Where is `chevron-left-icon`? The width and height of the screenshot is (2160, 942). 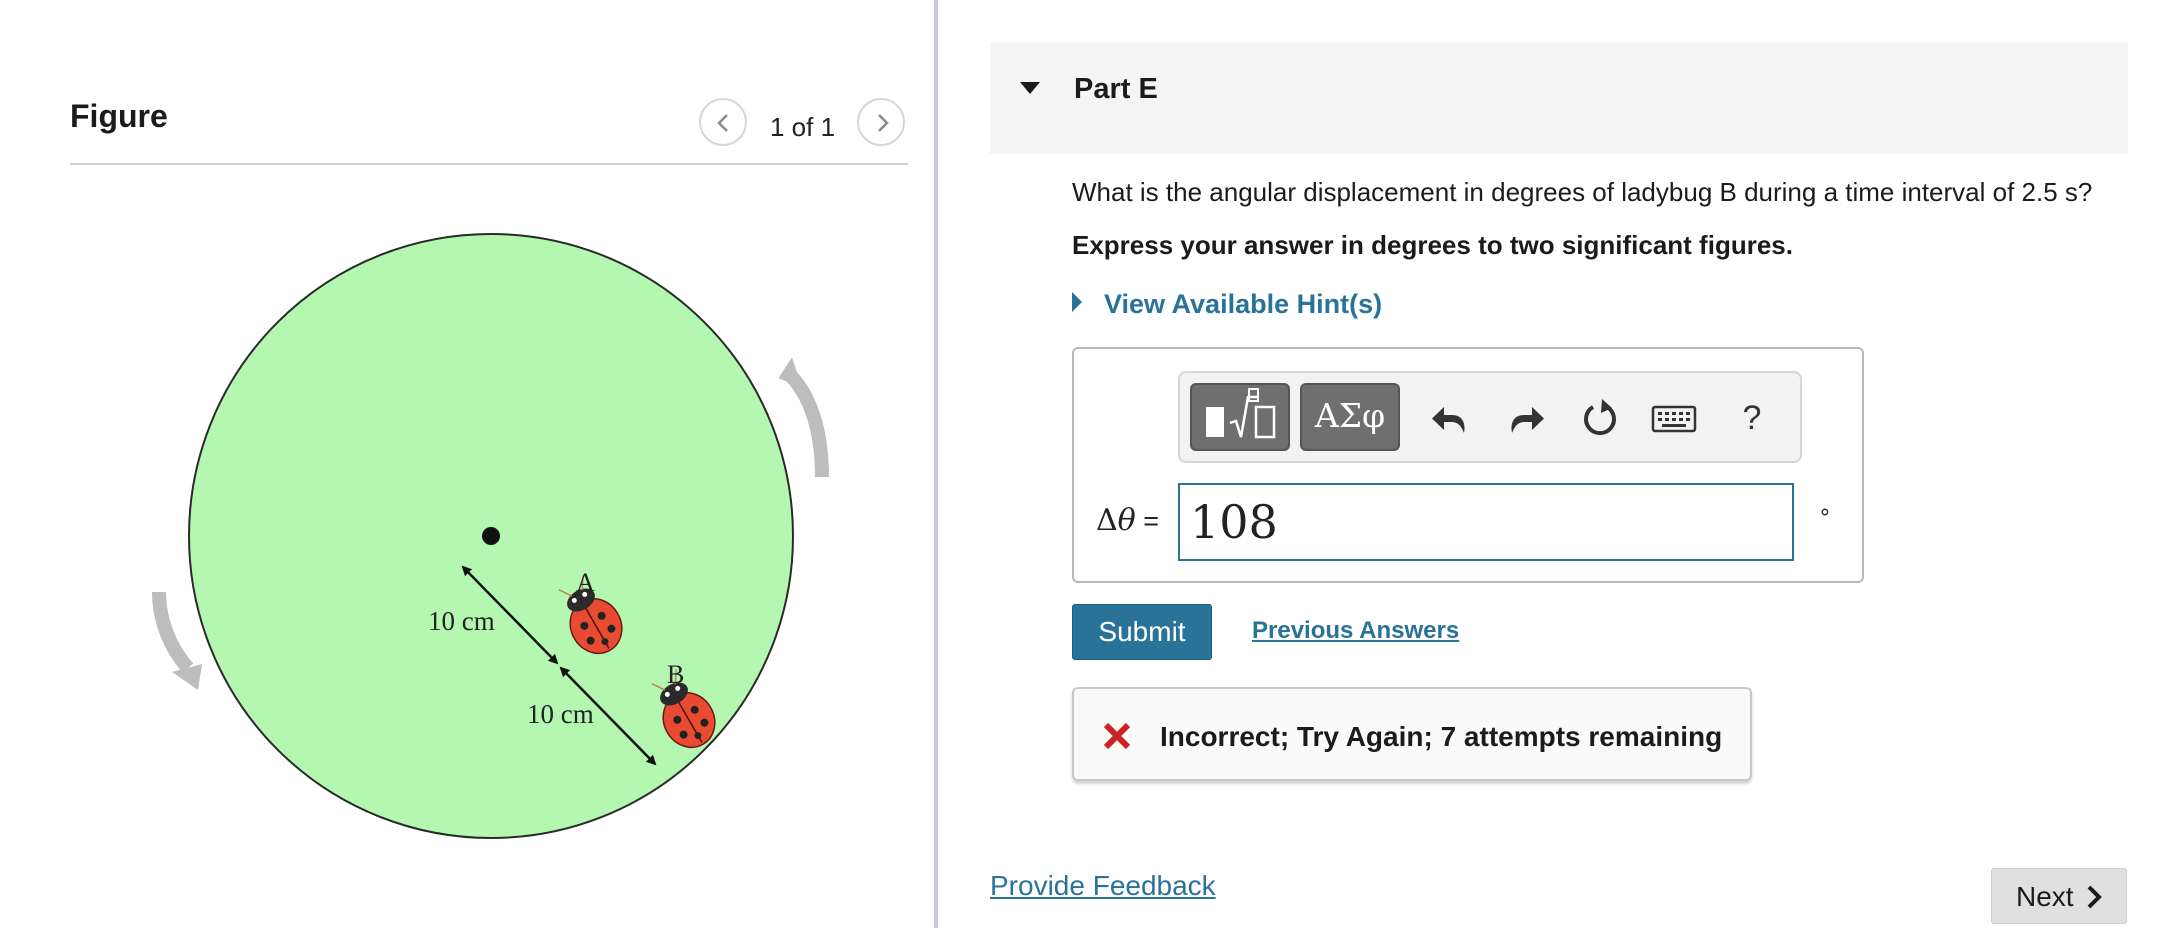 chevron-left-icon is located at coordinates (722, 123).